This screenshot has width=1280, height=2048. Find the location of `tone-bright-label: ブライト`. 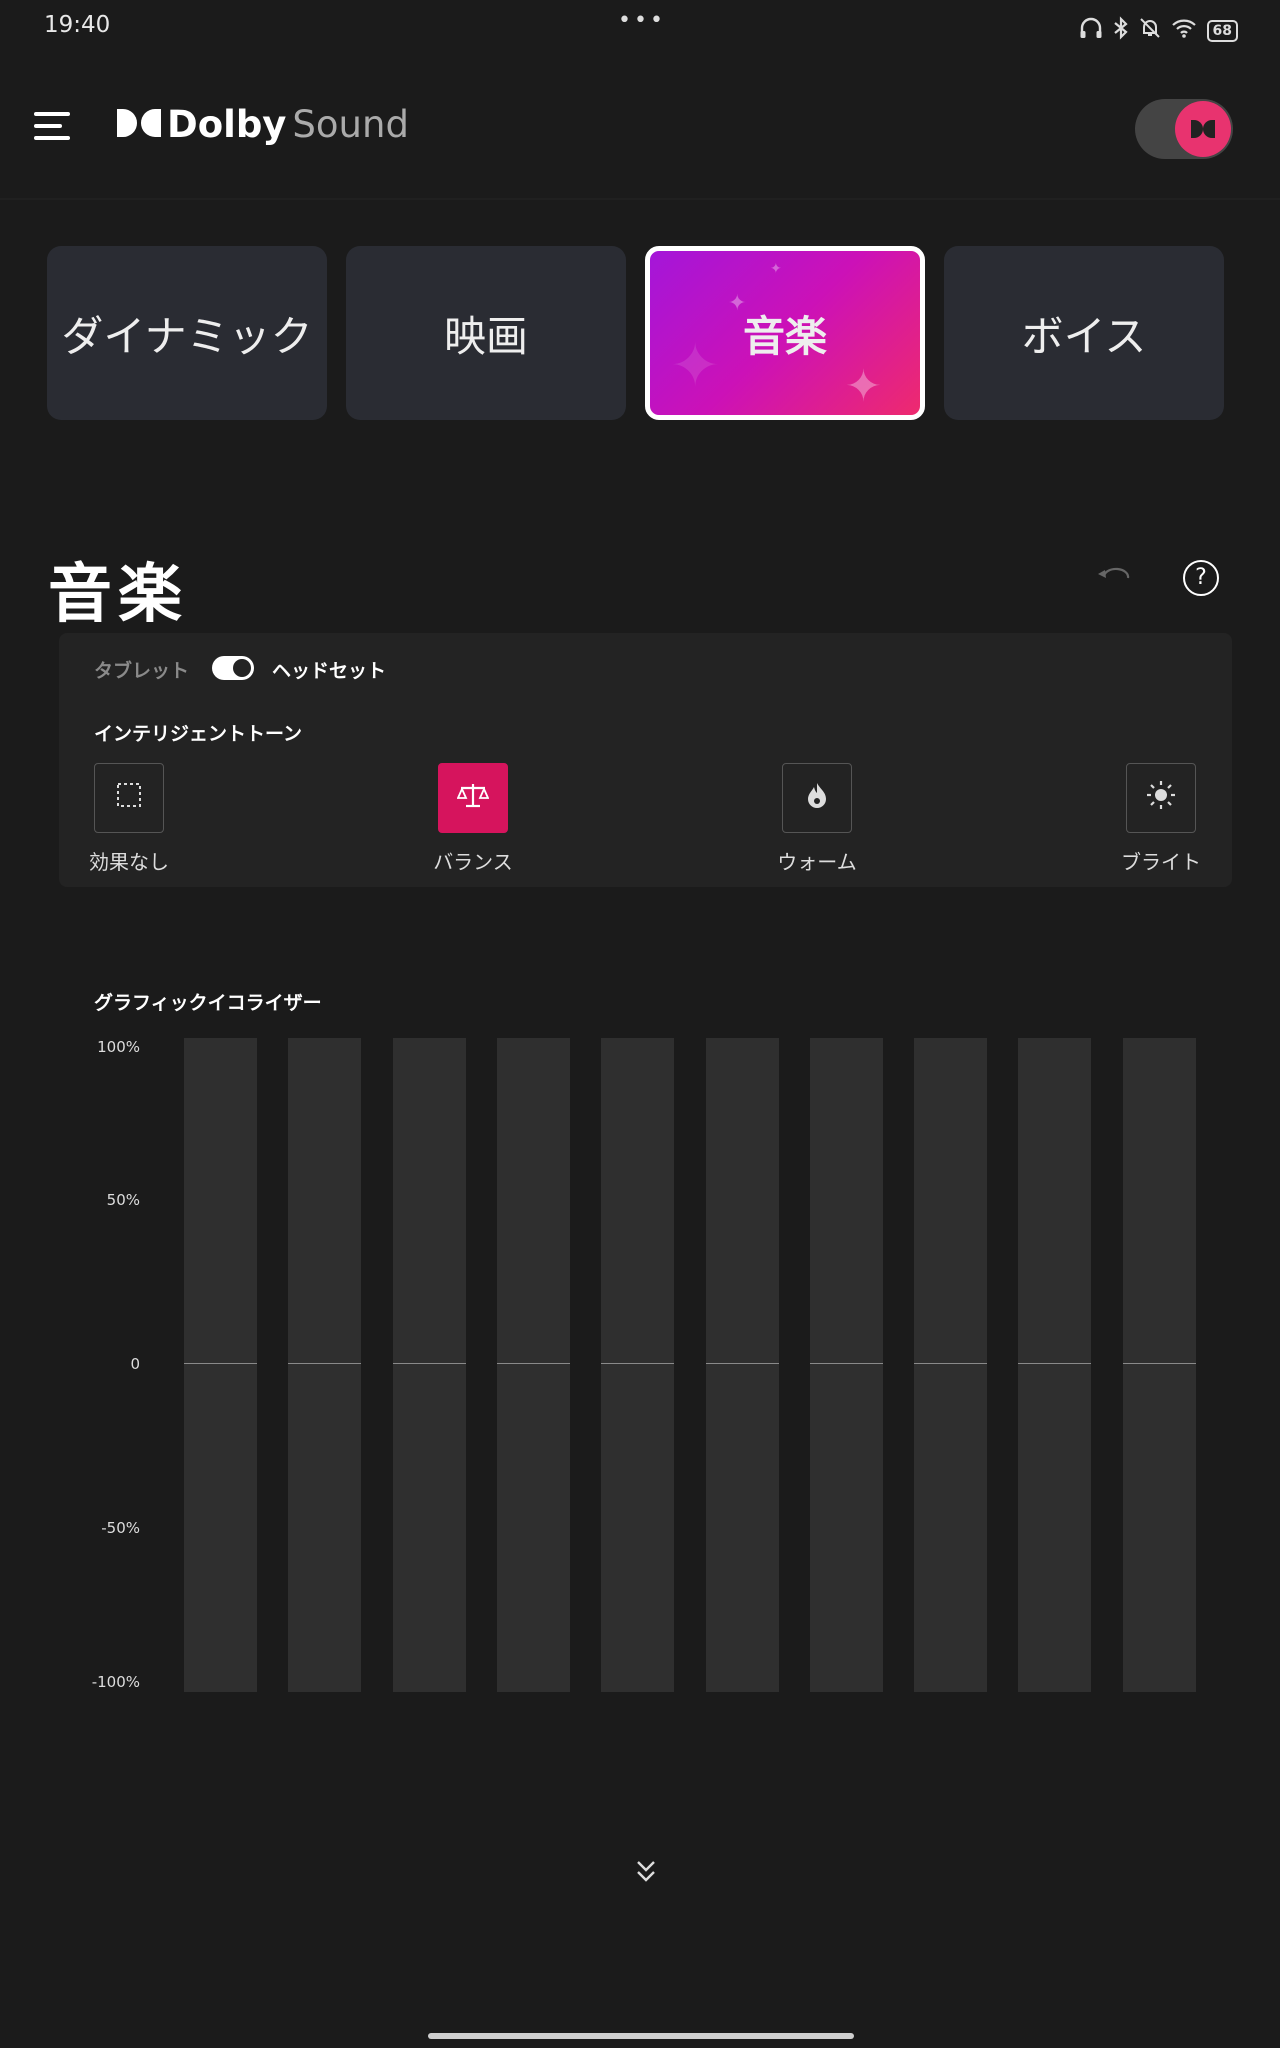

tone-bright-label: ブライト is located at coordinates (1161, 862).